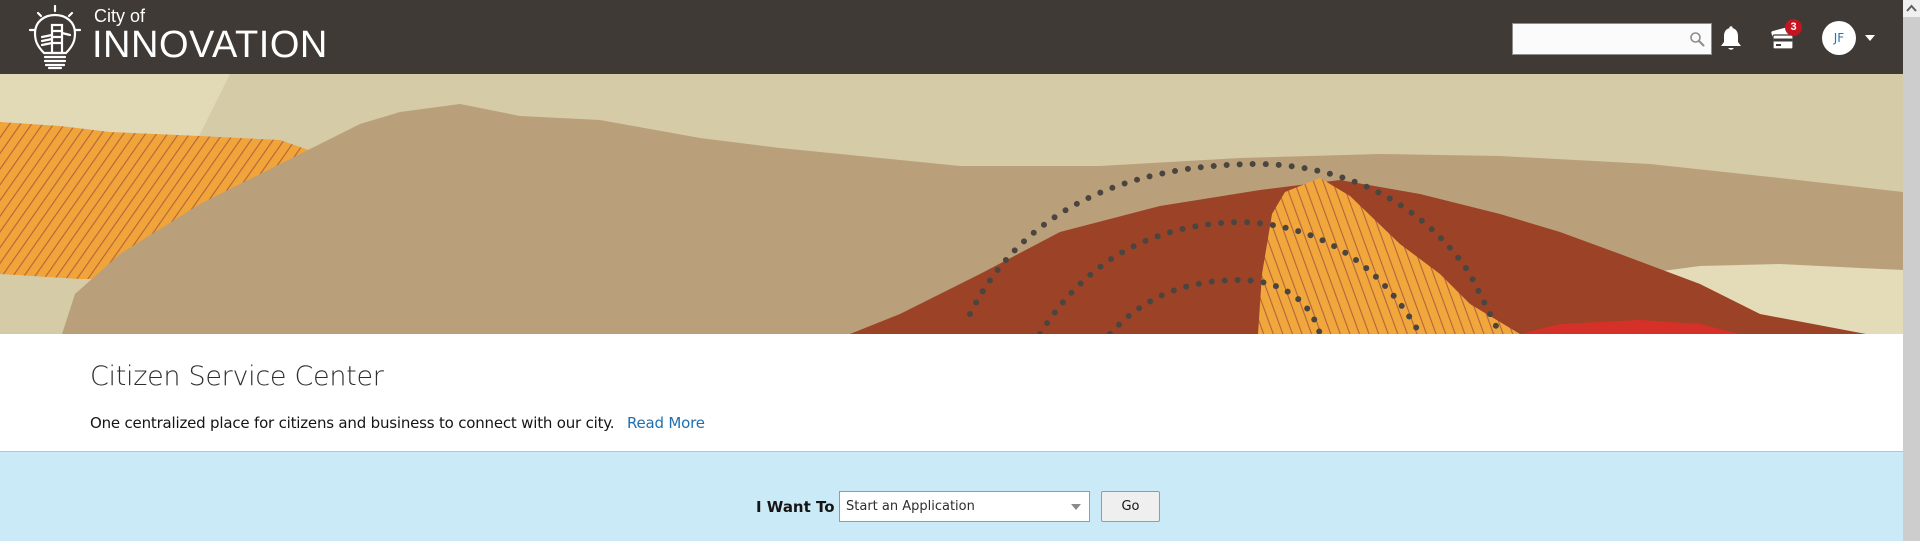 The width and height of the screenshot is (1920, 541). Describe the element at coordinates (795, 507) in the screenshot. I see `i-want-to-label: I Want To` at that location.